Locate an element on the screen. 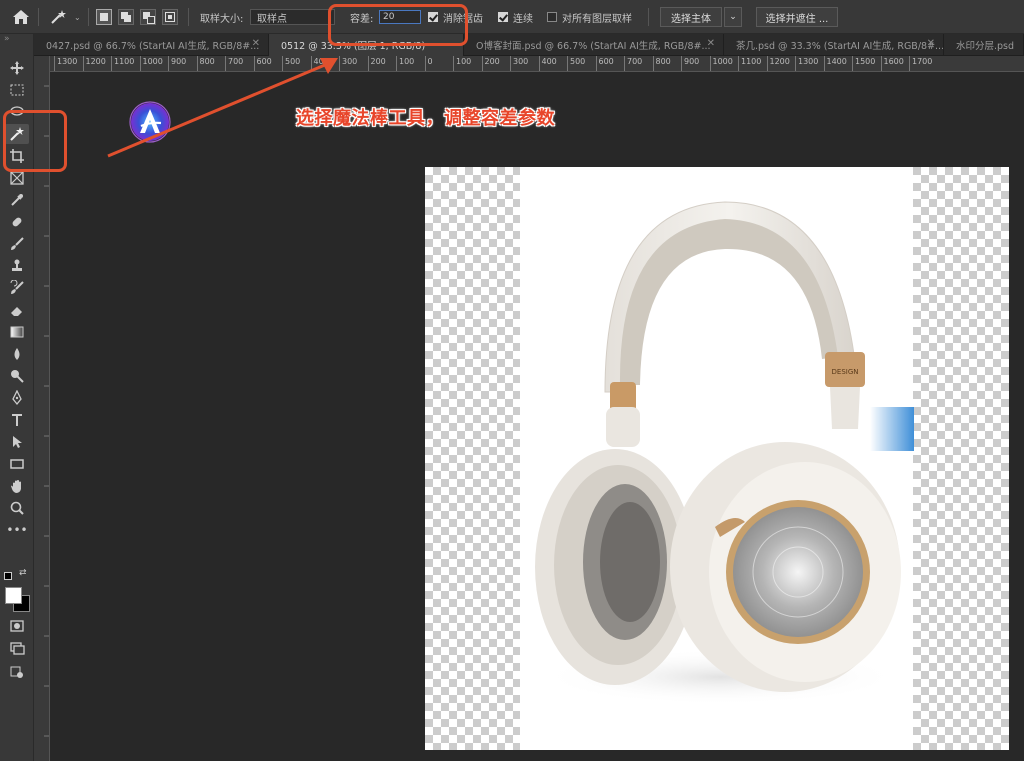 The height and width of the screenshot is (761, 1024). ruler-tick: 300 is located at coordinates (524, 63).